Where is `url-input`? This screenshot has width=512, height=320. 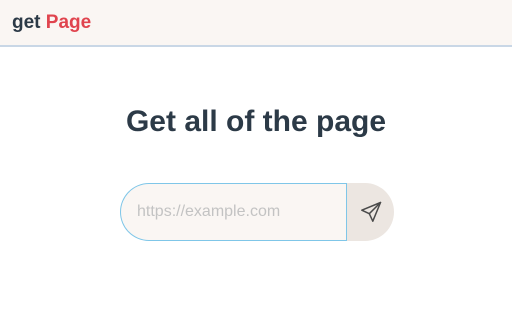
url-input is located at coordinates (233, 212).